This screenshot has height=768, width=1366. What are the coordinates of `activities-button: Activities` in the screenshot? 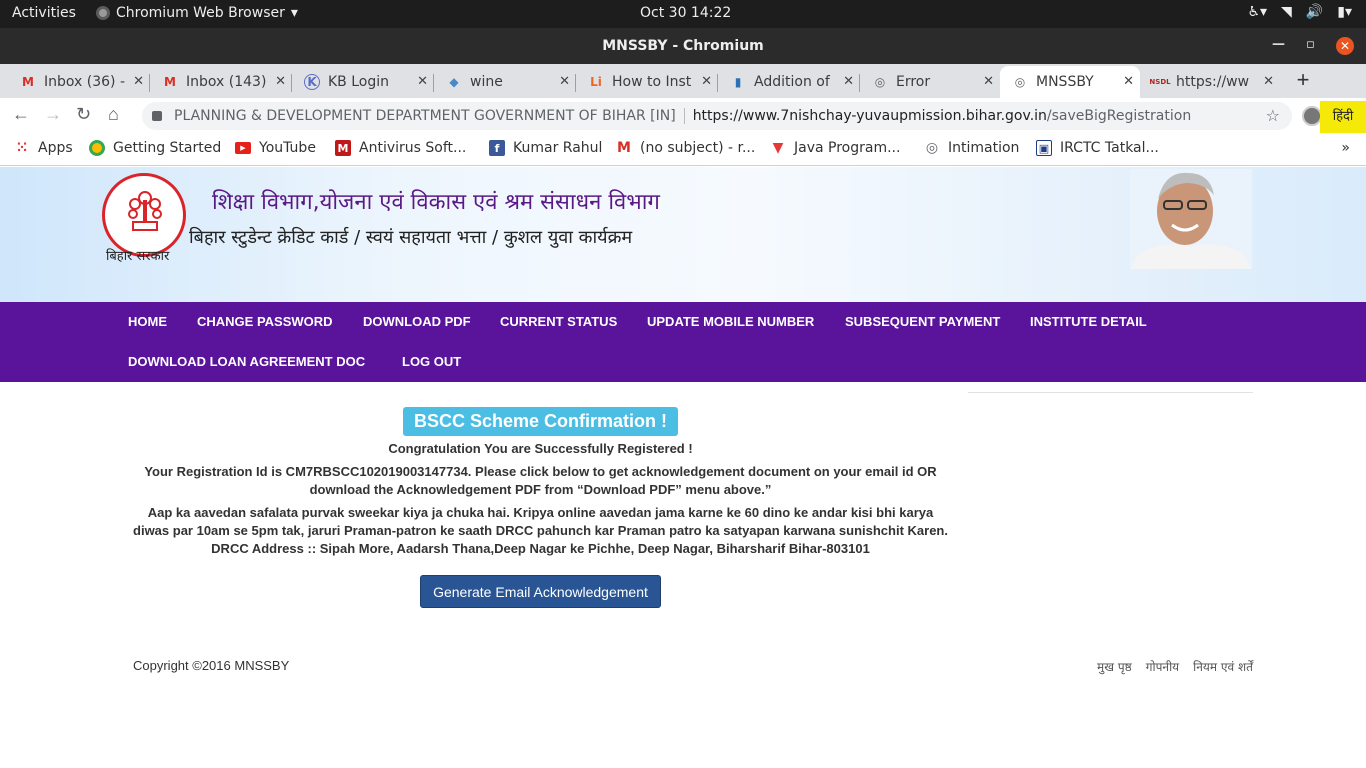 It's located at (44, 13).